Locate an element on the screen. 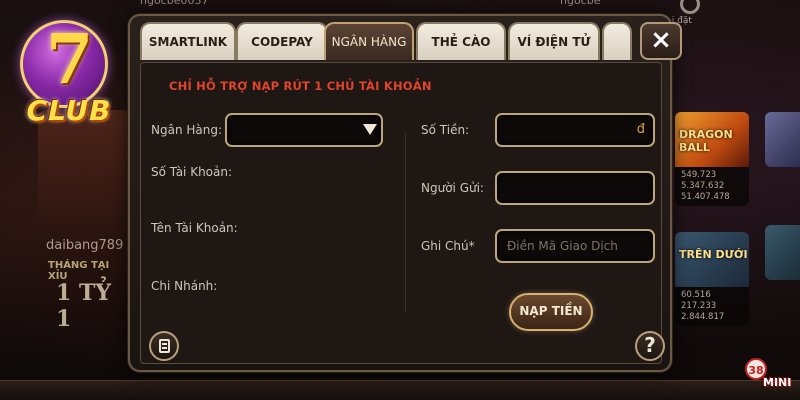 The height and width of the screenshot is (400, 800). gear-icon is located at coordinates (690, 7).